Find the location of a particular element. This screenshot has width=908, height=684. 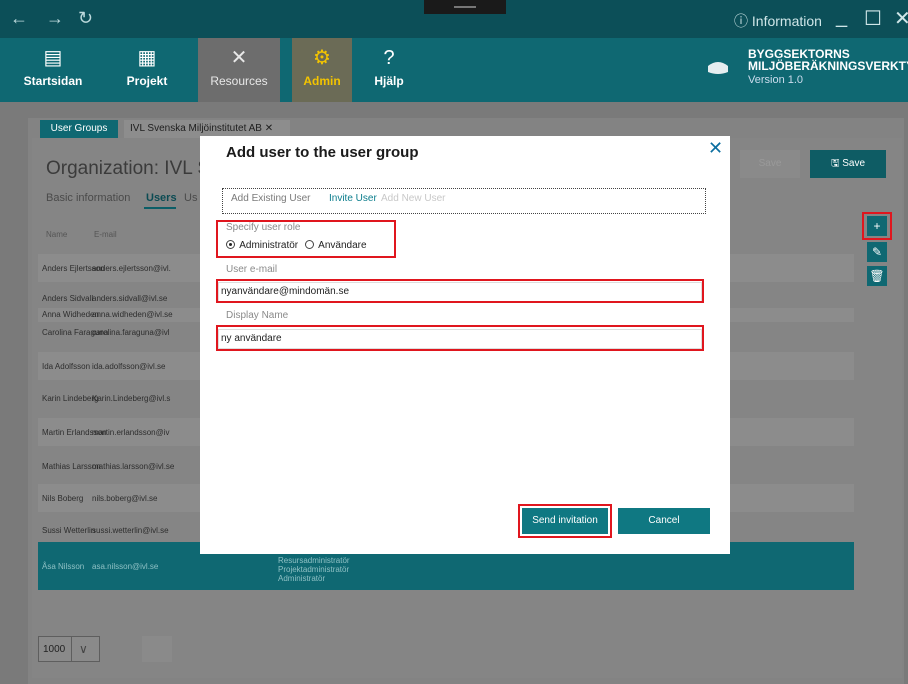

save-icon: 🖫 is located at coordinates (836, 163).